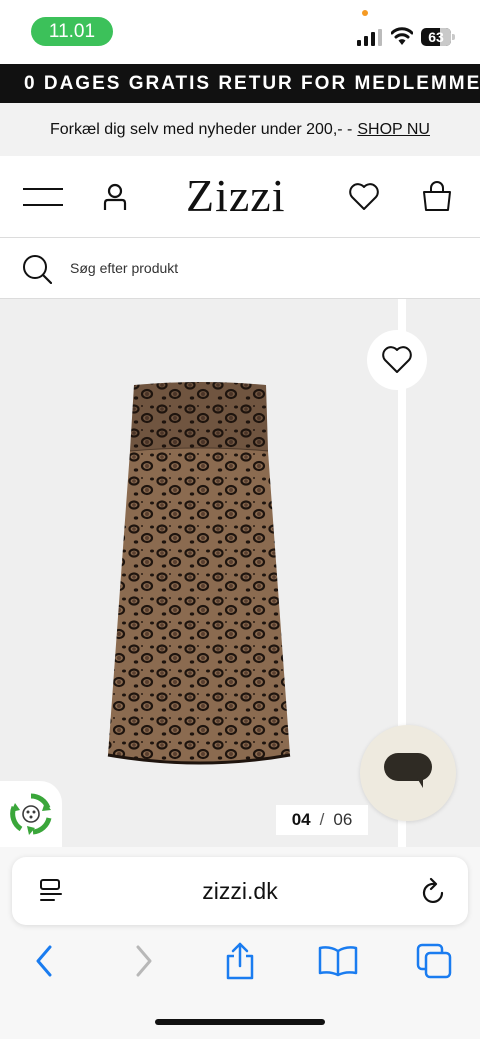 The width and height of the screenshot is (480, 1039). I want to click on hamburger-menu-icon, so click(43, 197).